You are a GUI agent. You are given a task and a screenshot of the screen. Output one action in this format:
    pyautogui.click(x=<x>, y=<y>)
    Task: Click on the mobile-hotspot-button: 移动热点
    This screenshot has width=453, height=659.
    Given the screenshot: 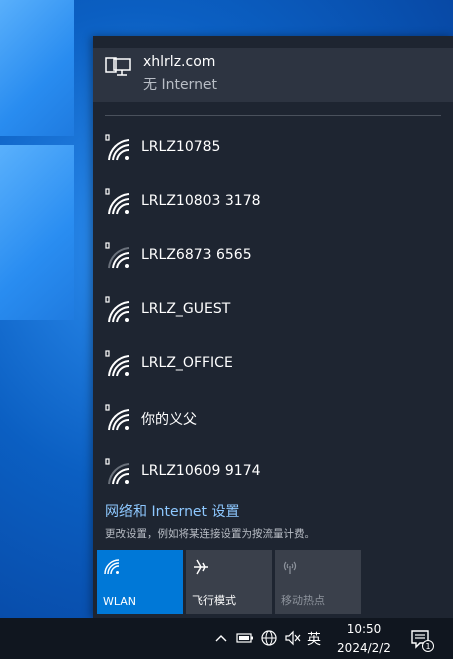 What is the action you would take?
    pyautogui.click(x=318, y=582)
    